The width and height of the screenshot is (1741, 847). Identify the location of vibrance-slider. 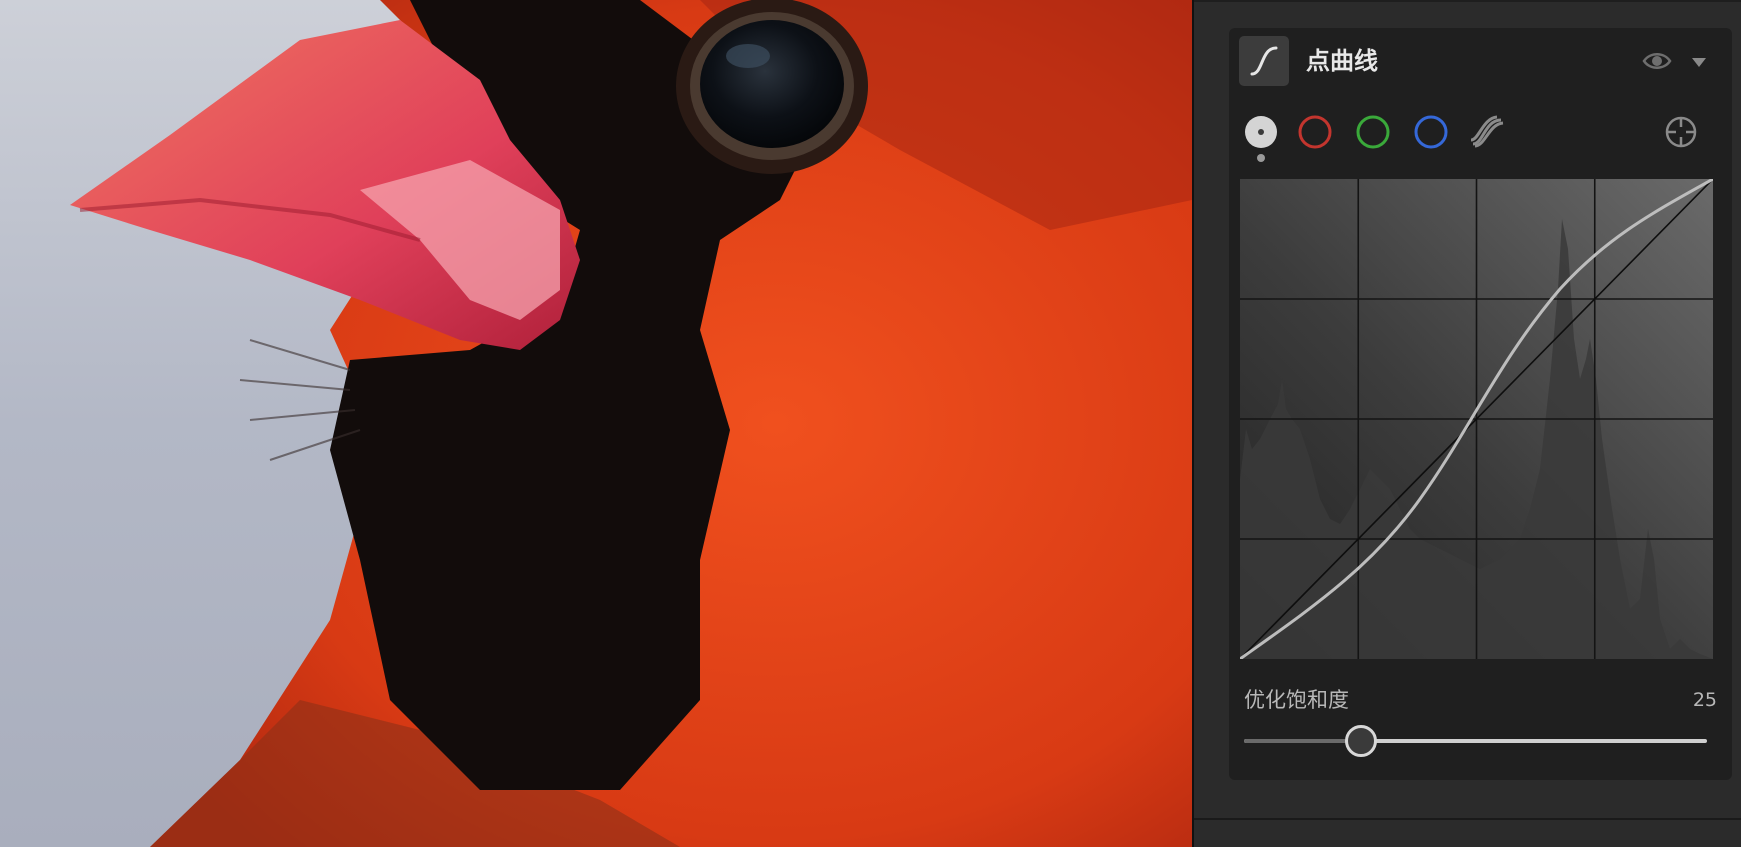
(1475, 741).